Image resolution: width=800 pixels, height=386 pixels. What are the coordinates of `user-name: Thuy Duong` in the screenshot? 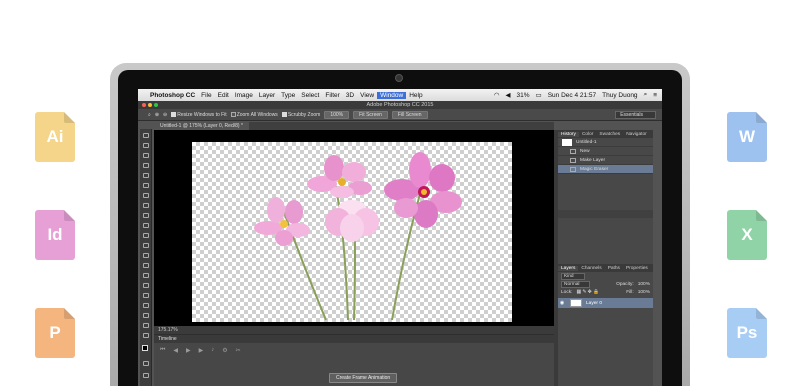 It's located at (619, 95).